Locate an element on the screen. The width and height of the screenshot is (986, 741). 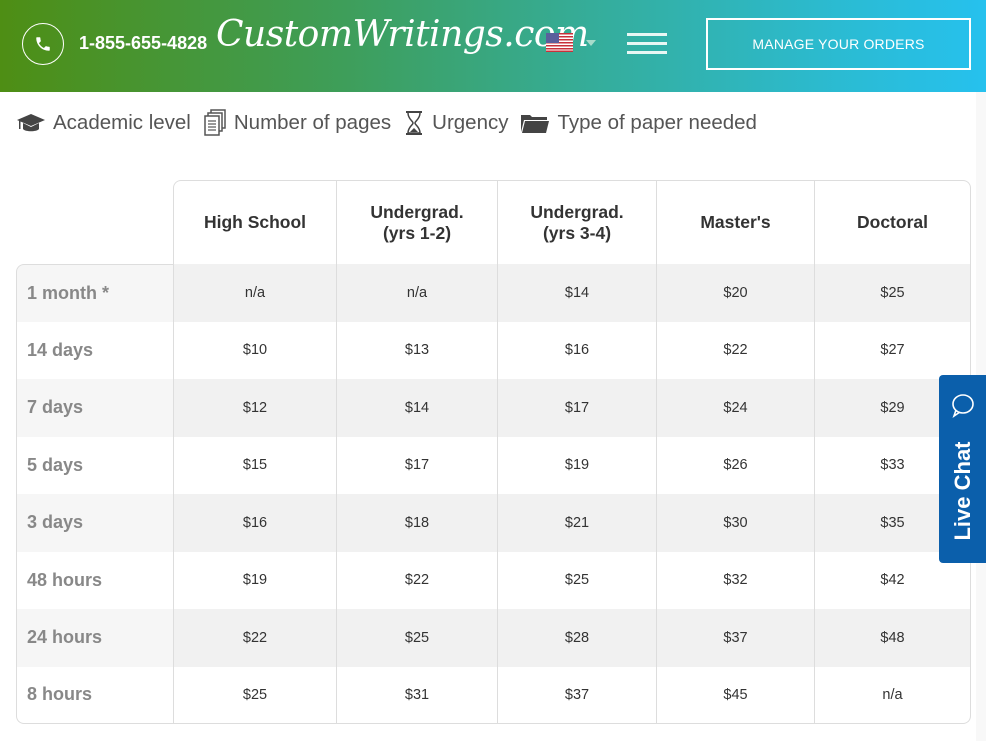
table-row: 14 days $10 $13 $16 $22 $27 is located at coordinates (493, 350).